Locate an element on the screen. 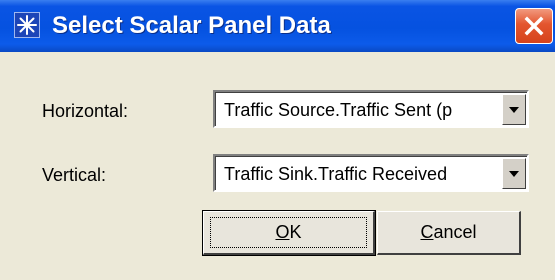  cancel-button-label: ancel is located at coordinates (455, 232).